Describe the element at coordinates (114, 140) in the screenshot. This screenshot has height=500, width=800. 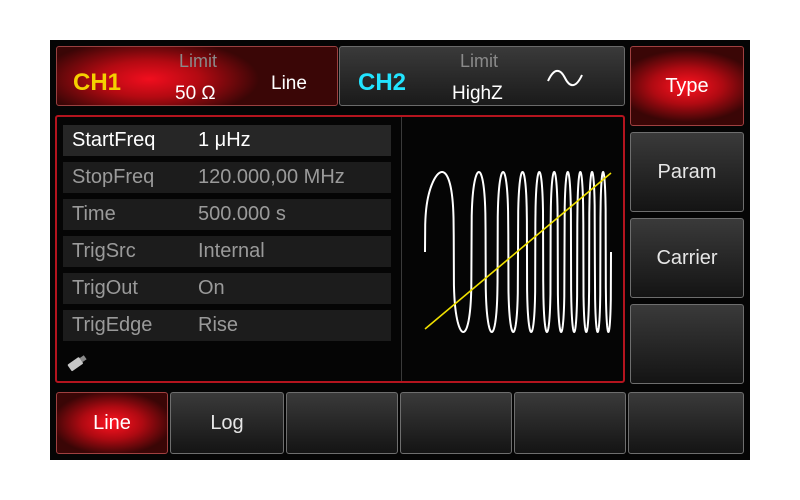
I see `param-name: StartFreq` at that location.